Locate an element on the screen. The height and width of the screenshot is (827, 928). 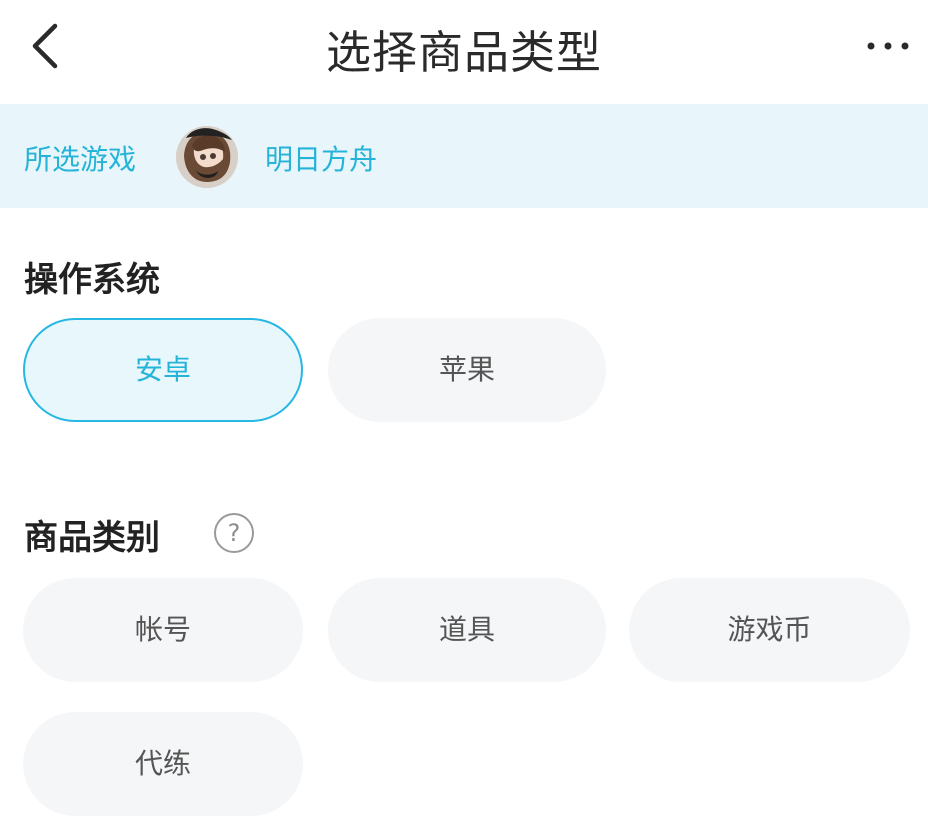
avatar-image is located at coordinates (207, 157).